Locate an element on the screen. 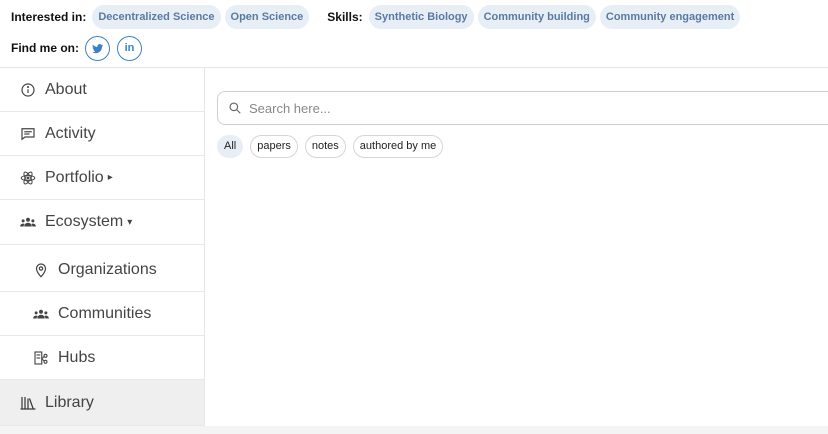  sidebar-item-library: Library is located at coordinates (102, 403).